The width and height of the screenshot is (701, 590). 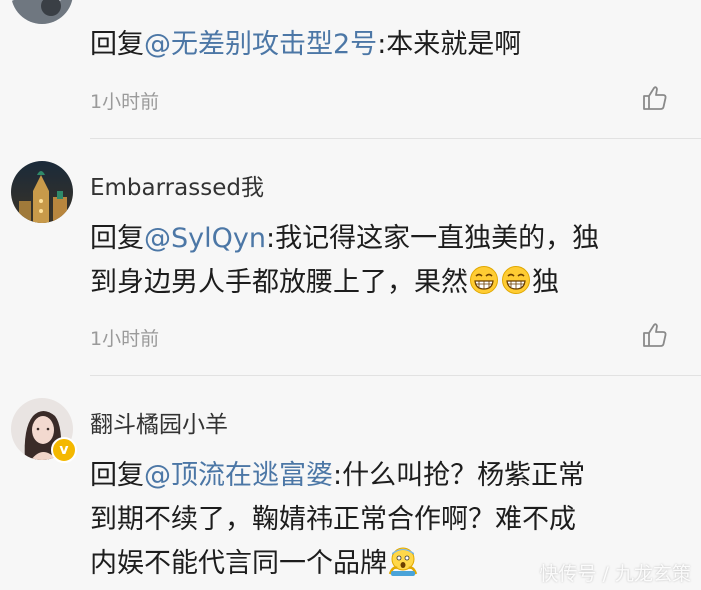 What do you see at coordinates (159, 422) in the screenshot?
I see `username: 翻斗橘园小羊` at bounding box center [159, 422].